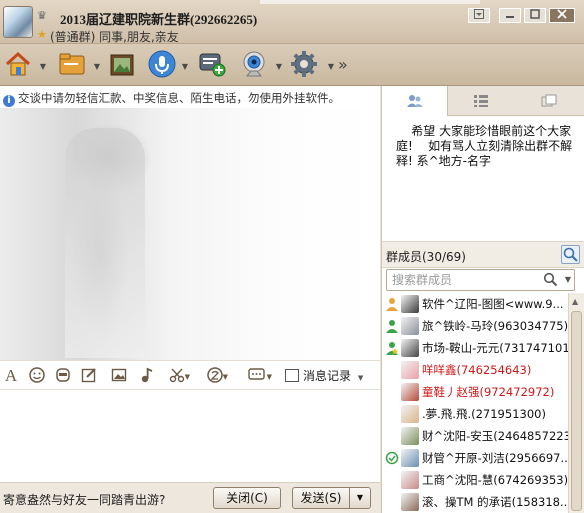 Image resolution: width=584 pixels, height=513 pixels. What do you see at coordinates (345, 65) in the screenshot?
I see `more-tools-button: »` at bounding box center [345, 65].